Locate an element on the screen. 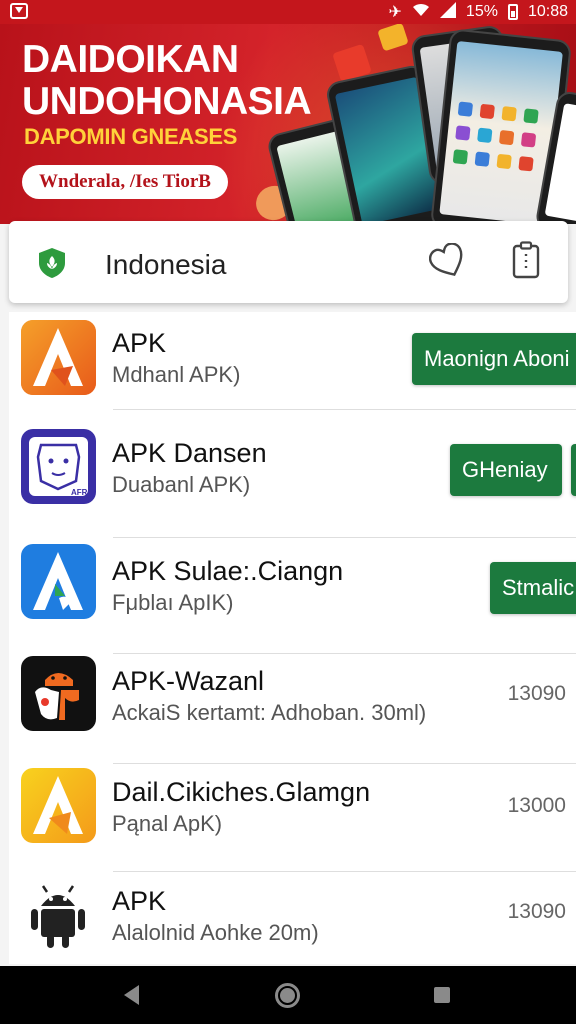 The height and width of the screenshot is (1024, 576). secondary-action-button is located at coordinates (573, 470).